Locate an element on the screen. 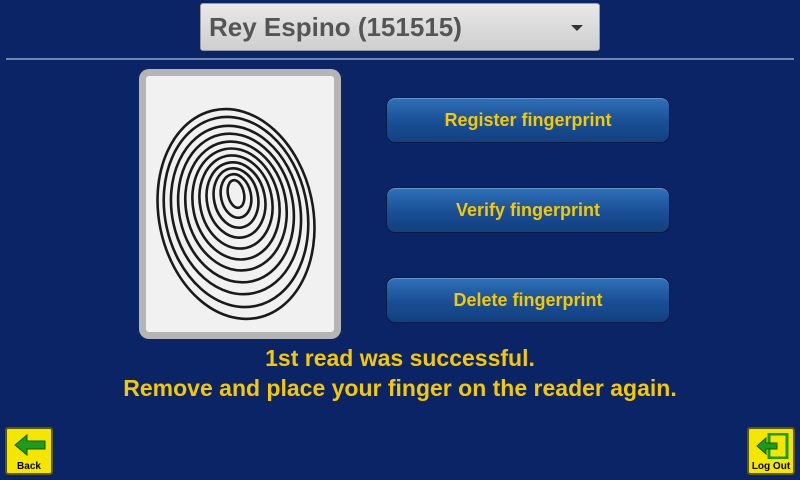 The image size is (800, 480). logout-button: Log Out is located at coordinates (771, 451).